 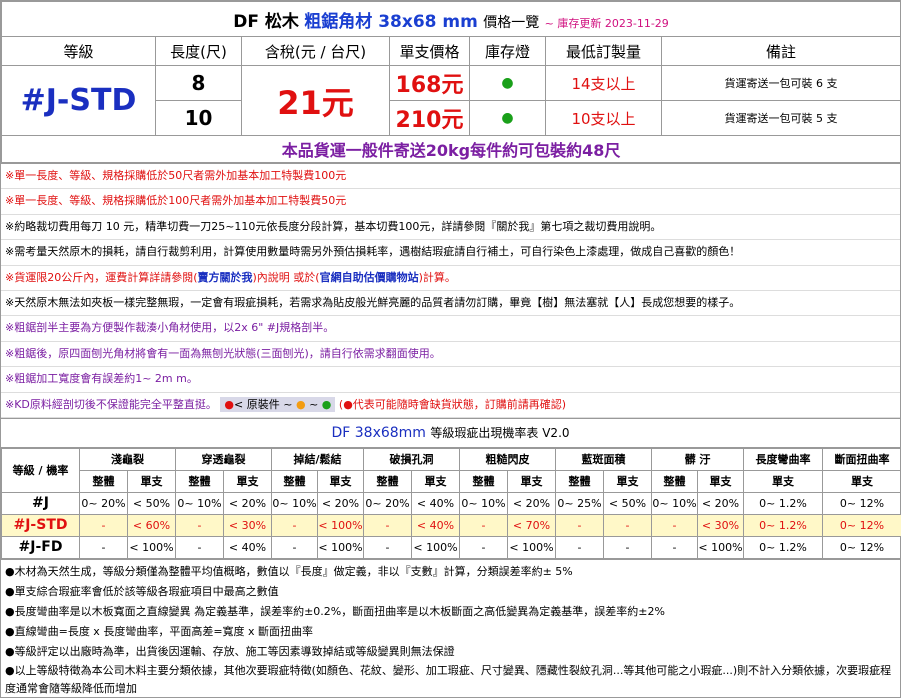 I want to click on defect-category: 掉結/鬆結, so click(x=317, y=459).